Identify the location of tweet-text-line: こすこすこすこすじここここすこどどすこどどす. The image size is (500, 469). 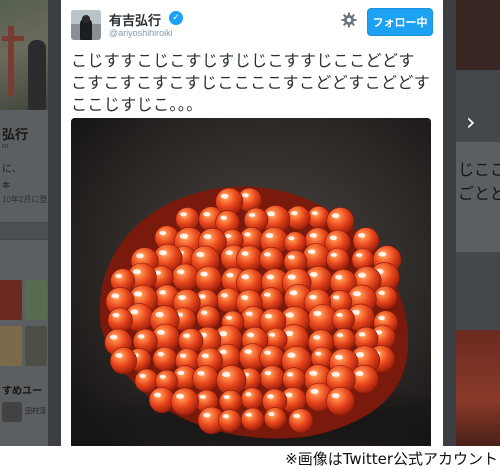
(251, 82).